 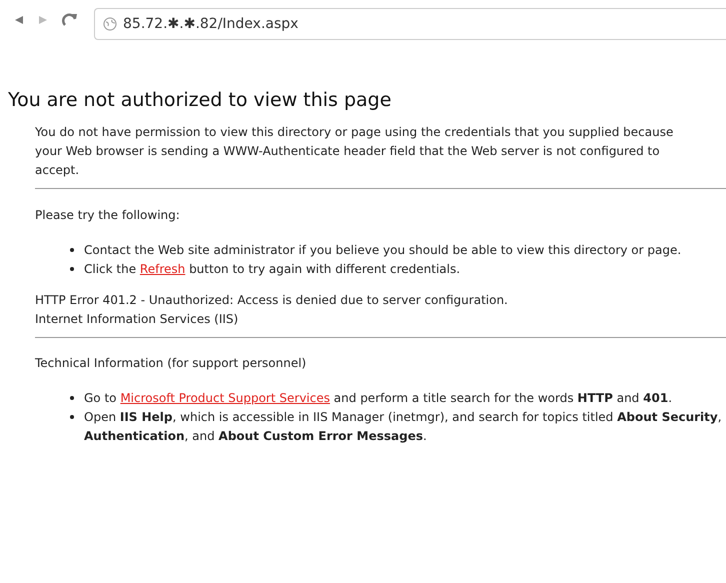 What do you see at coordinates (19, 20) in the screenshot?
I see `back-icon` at bounding box center [19, 20].